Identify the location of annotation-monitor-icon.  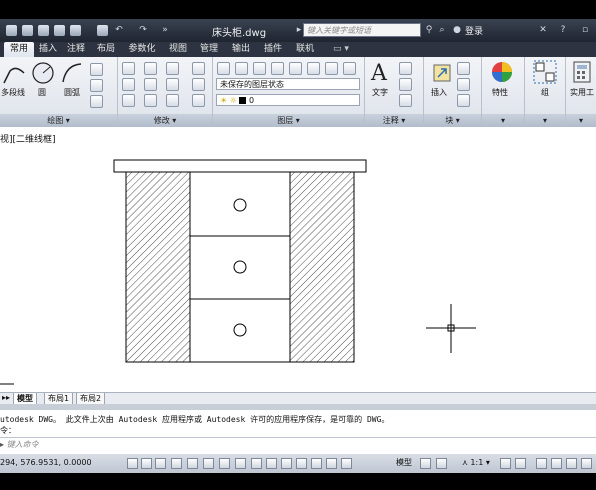
(346, 463).